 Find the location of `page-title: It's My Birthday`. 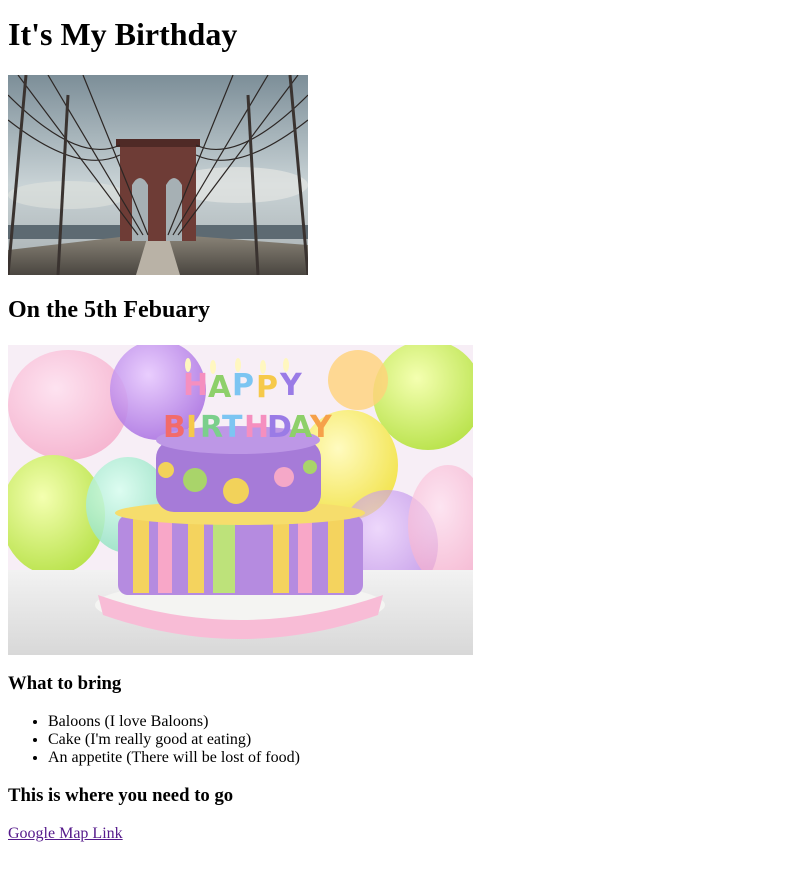

page-title: It's My Birthday is located at coordinates (123, 34).